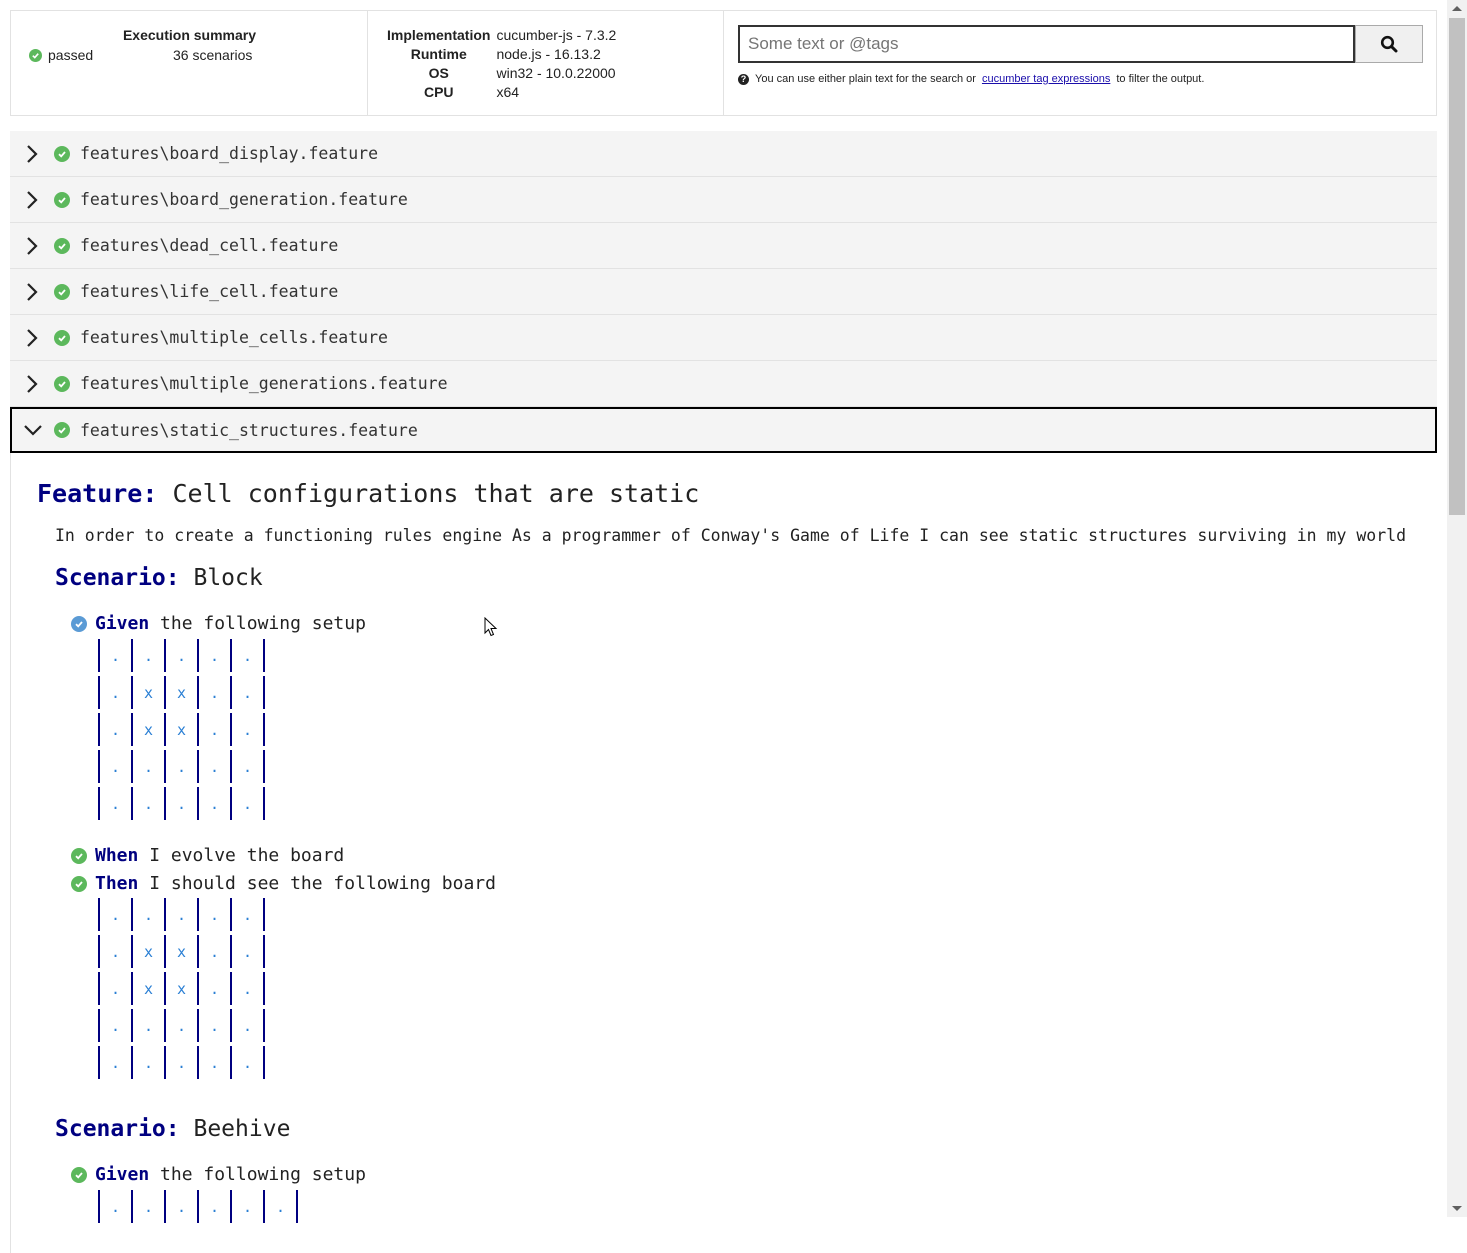 This screenshot has height=1253, width=1467. I want to click on chevron-down-icon, so click(33, 430).